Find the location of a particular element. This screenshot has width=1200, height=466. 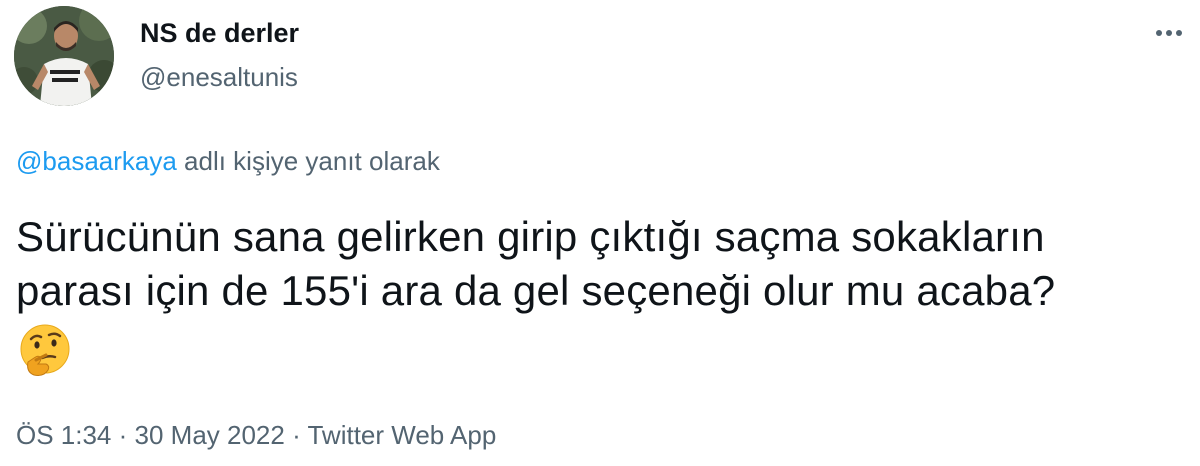

more-horizontal-icon is located at coordinates (1169, 33).